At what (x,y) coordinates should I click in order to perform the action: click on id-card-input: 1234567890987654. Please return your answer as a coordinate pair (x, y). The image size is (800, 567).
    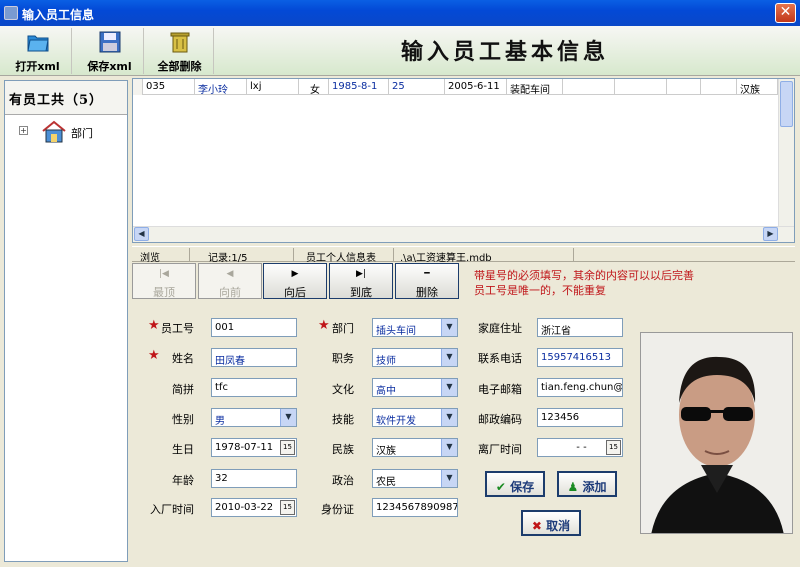
    Looking at the image, I should click on (415, 507).